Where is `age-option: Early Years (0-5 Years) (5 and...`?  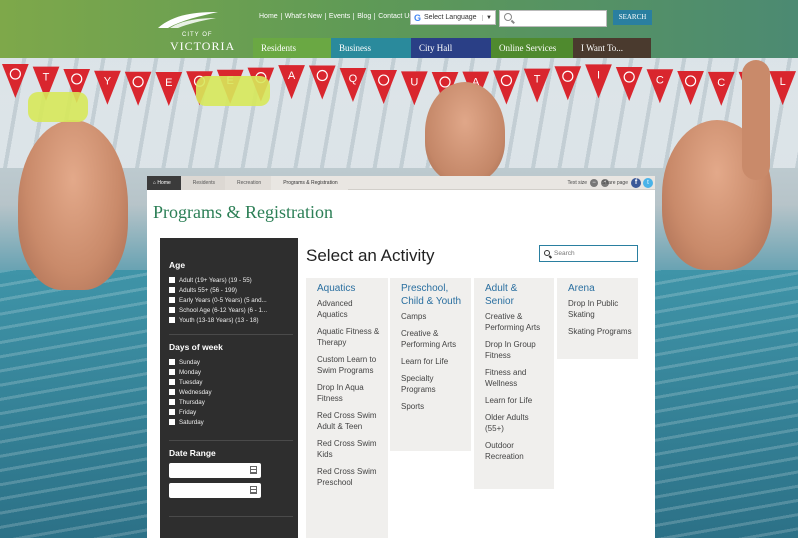 age-option: Early Years (0-5 Years) (5 and... is located at coordinates (231, 300).